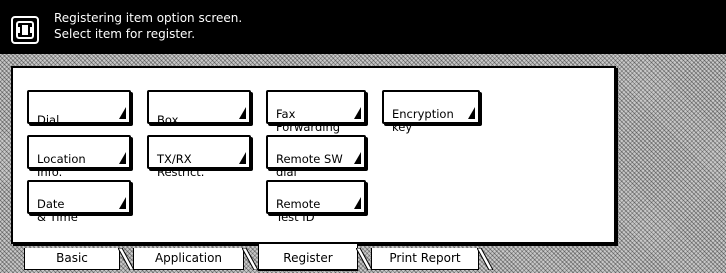 The image size is (726, 273). I want to click on tab-application: Application, so click(188, 259).